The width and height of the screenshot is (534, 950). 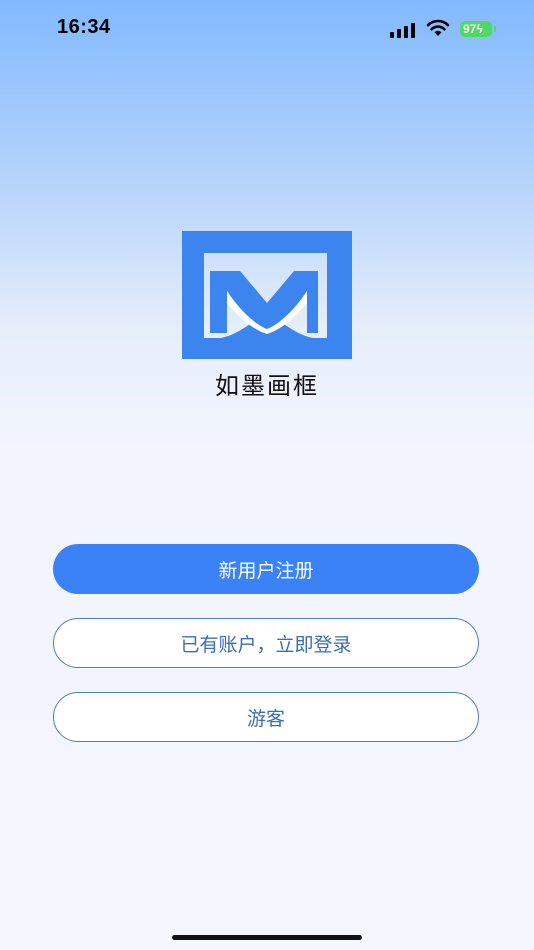 What do you see at coordinates (267, 937) in the screenshot?
I see `home-indicator` at bounding box center [267, 937].